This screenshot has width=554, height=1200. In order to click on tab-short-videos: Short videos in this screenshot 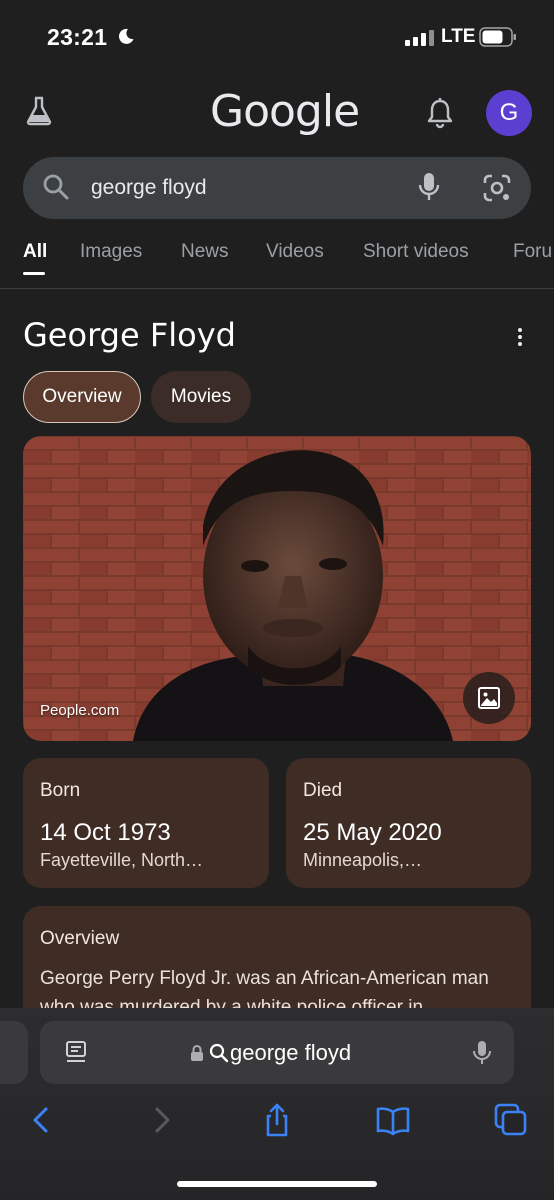, I will do `click(416, 252)`.